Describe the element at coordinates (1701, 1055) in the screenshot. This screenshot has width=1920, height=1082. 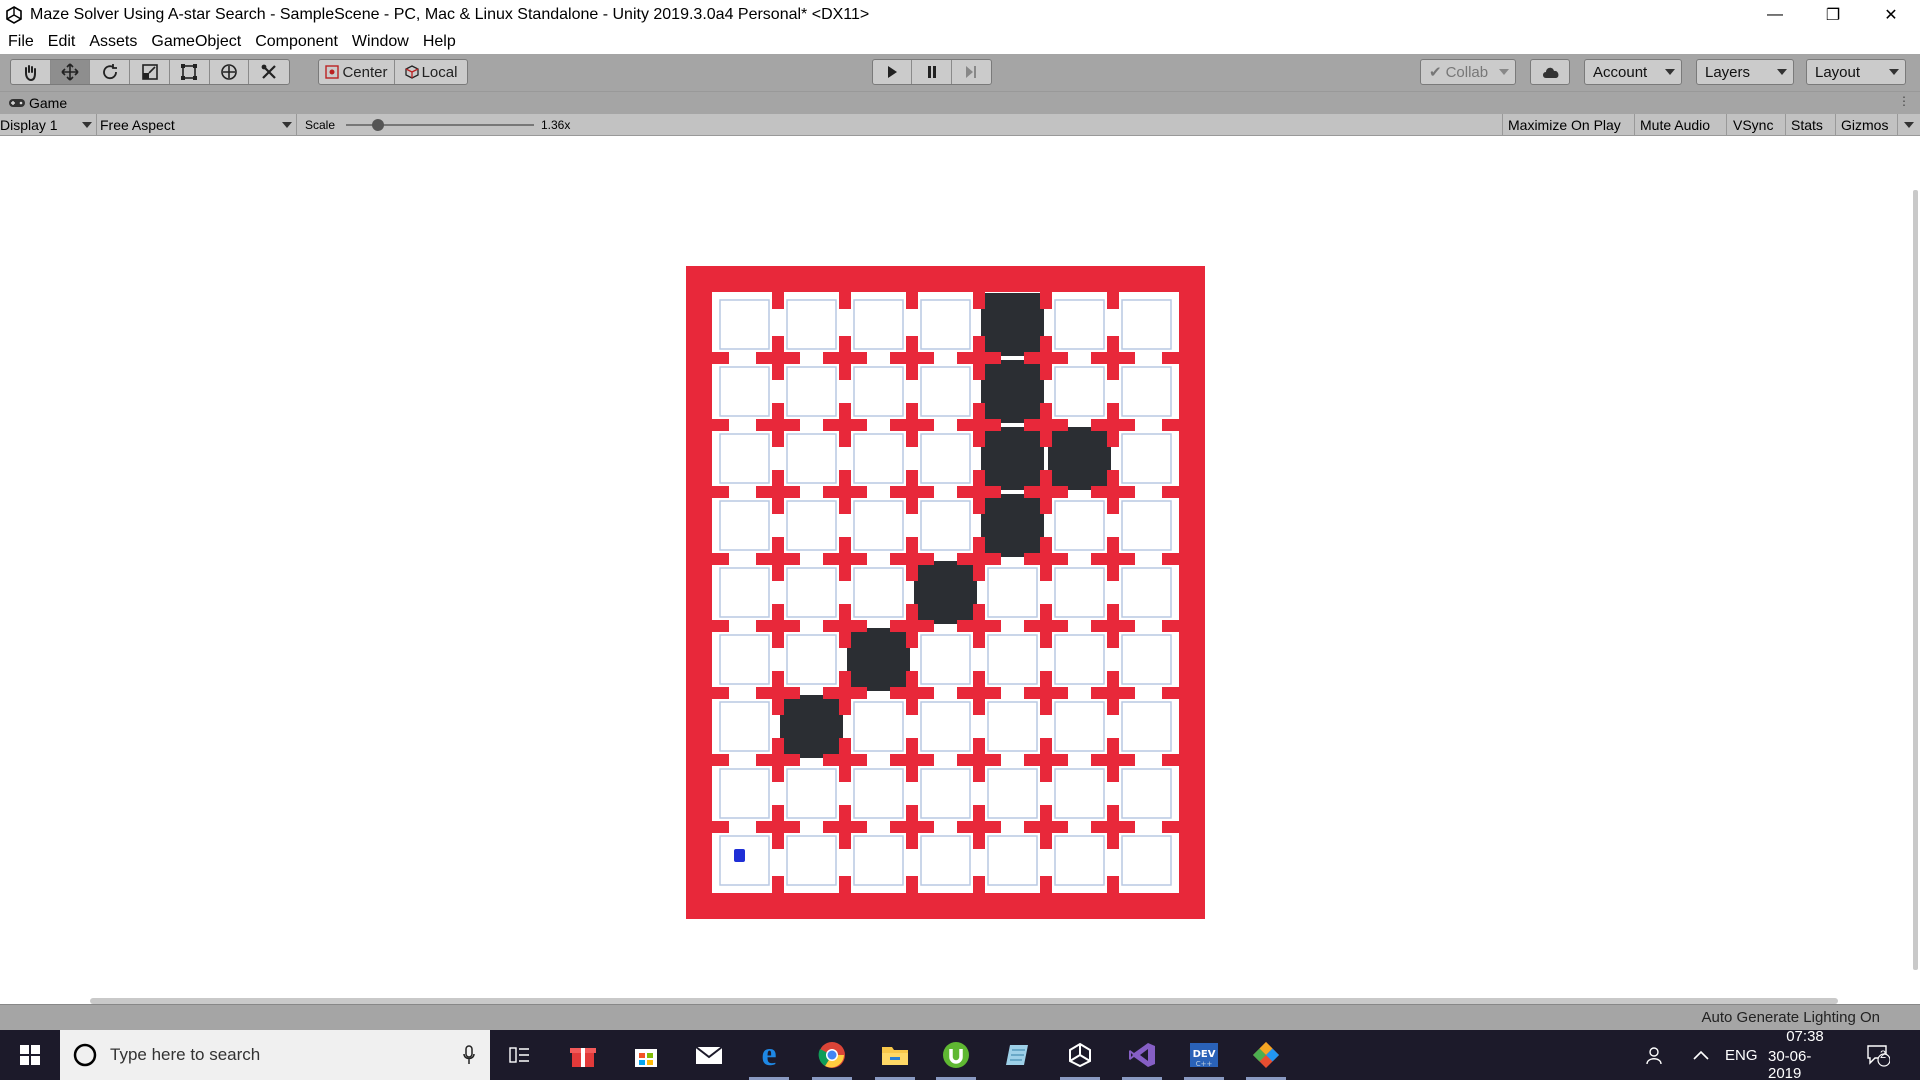
I see `show-hidden-icons-chevron-icon` at that location.